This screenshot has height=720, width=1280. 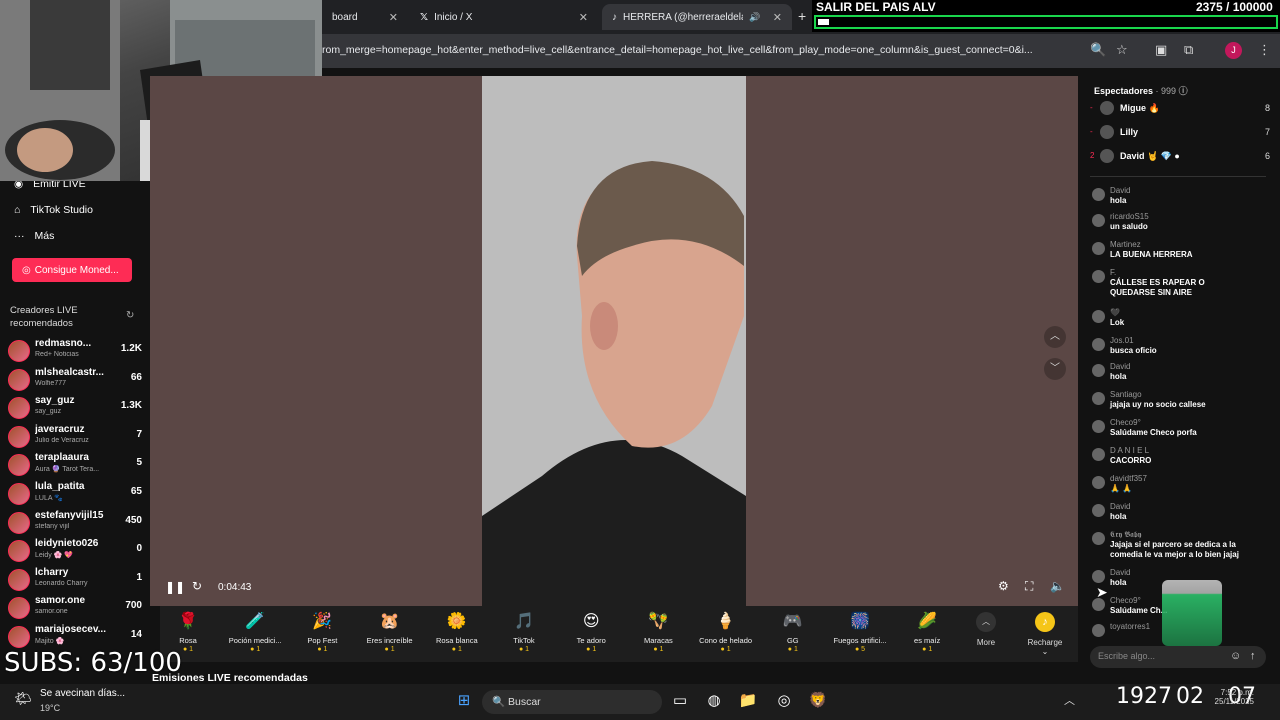 I want to click on more-gifts-button: ︿ More, so click(x=986, y=635).